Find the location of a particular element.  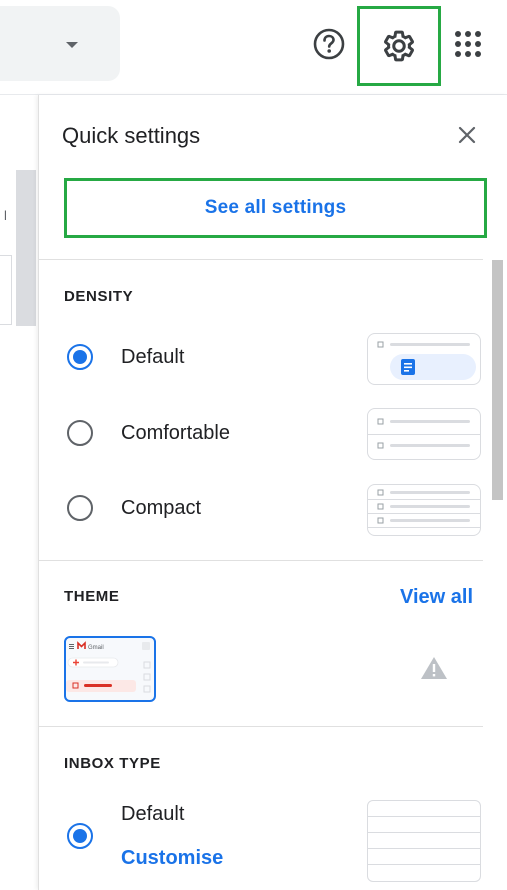

see-all-settings-button: See all settings is located at coordinates (276, 208).